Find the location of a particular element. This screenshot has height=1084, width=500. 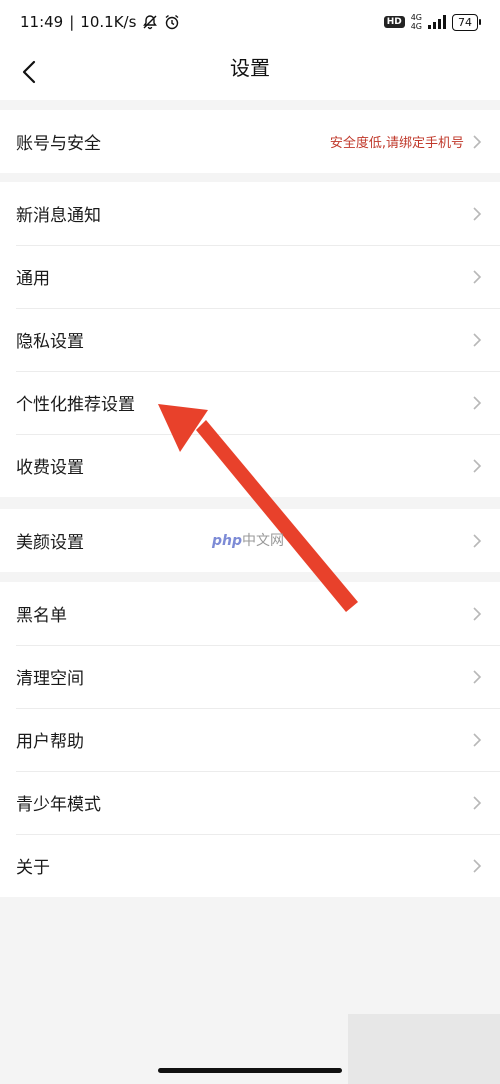

settings-item-label: 新消息通知 is located at coordinates (58, 216).